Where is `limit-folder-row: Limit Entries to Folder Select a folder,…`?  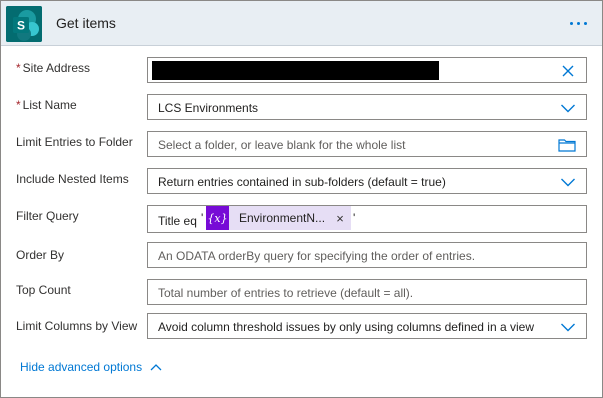 limit-folder-row: Limit Entries to Folder Select a folder,… is located at coordinates (301, 144).